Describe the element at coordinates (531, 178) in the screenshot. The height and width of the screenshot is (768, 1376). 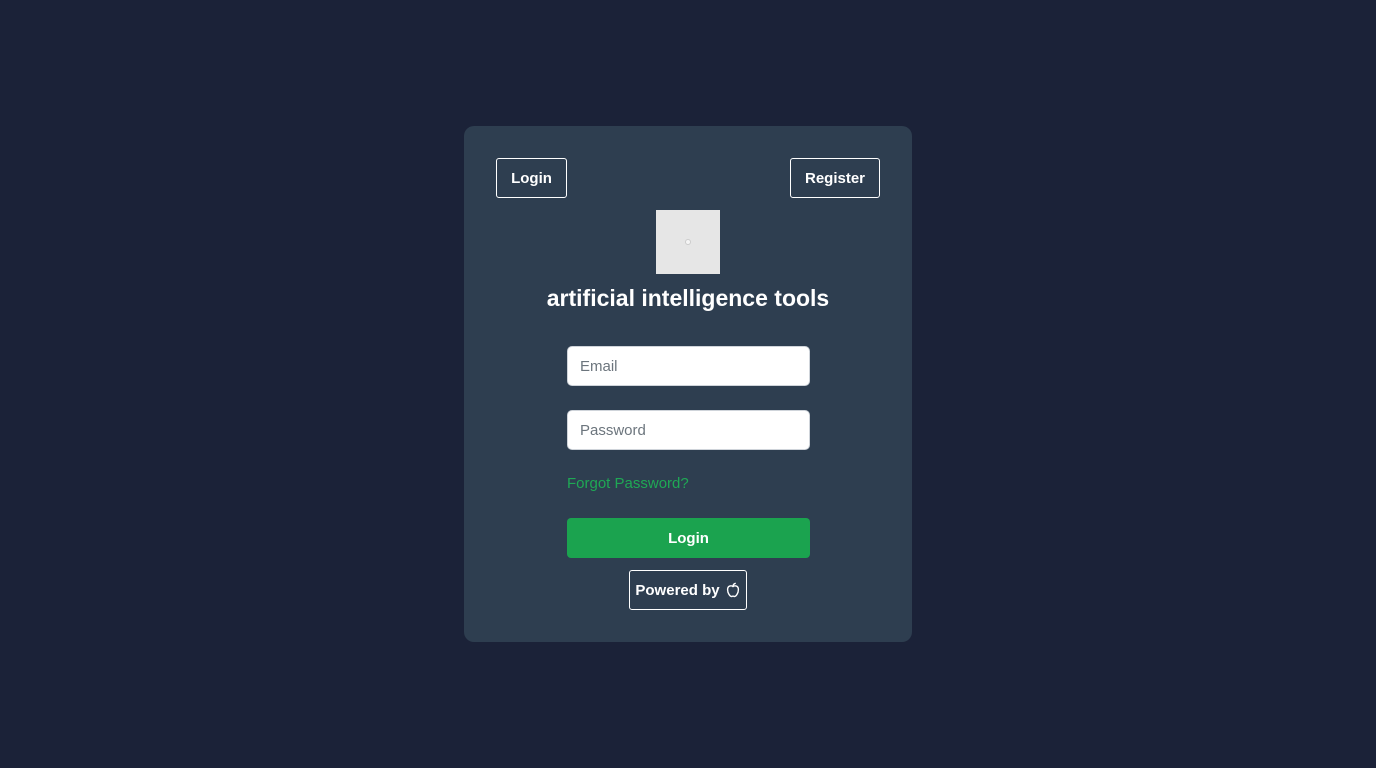
I see `nav-login-button: Login` at that location.